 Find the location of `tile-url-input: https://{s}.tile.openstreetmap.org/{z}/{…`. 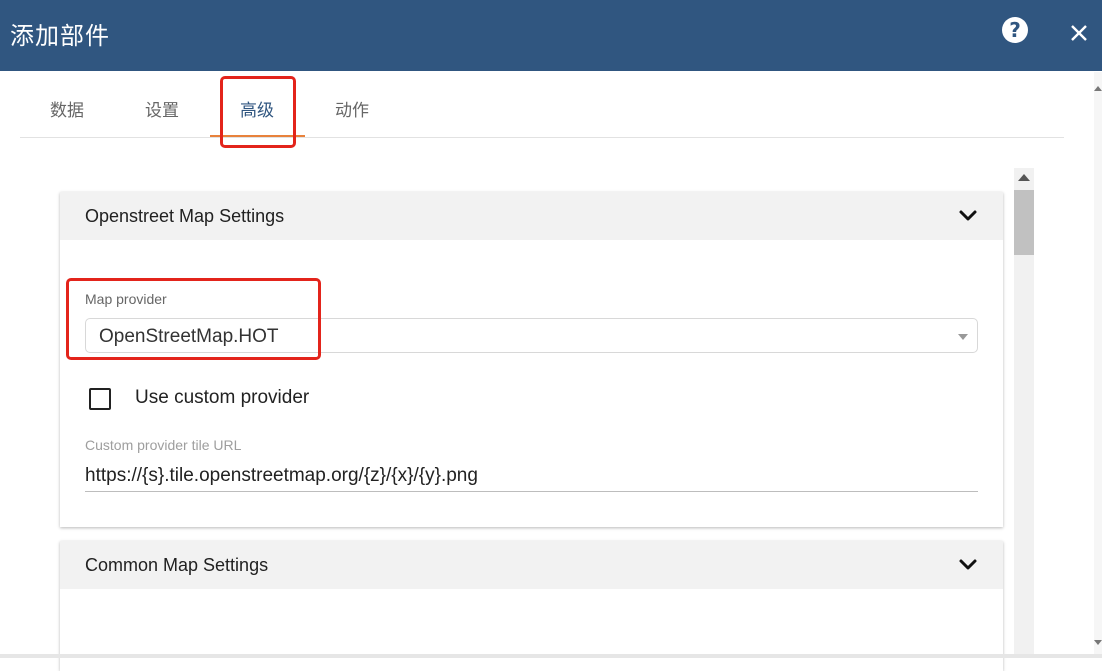

tile-url-input: https://{s}.tile.openstreetmap.org/{z}/{… is located at coordinates (281, 476).